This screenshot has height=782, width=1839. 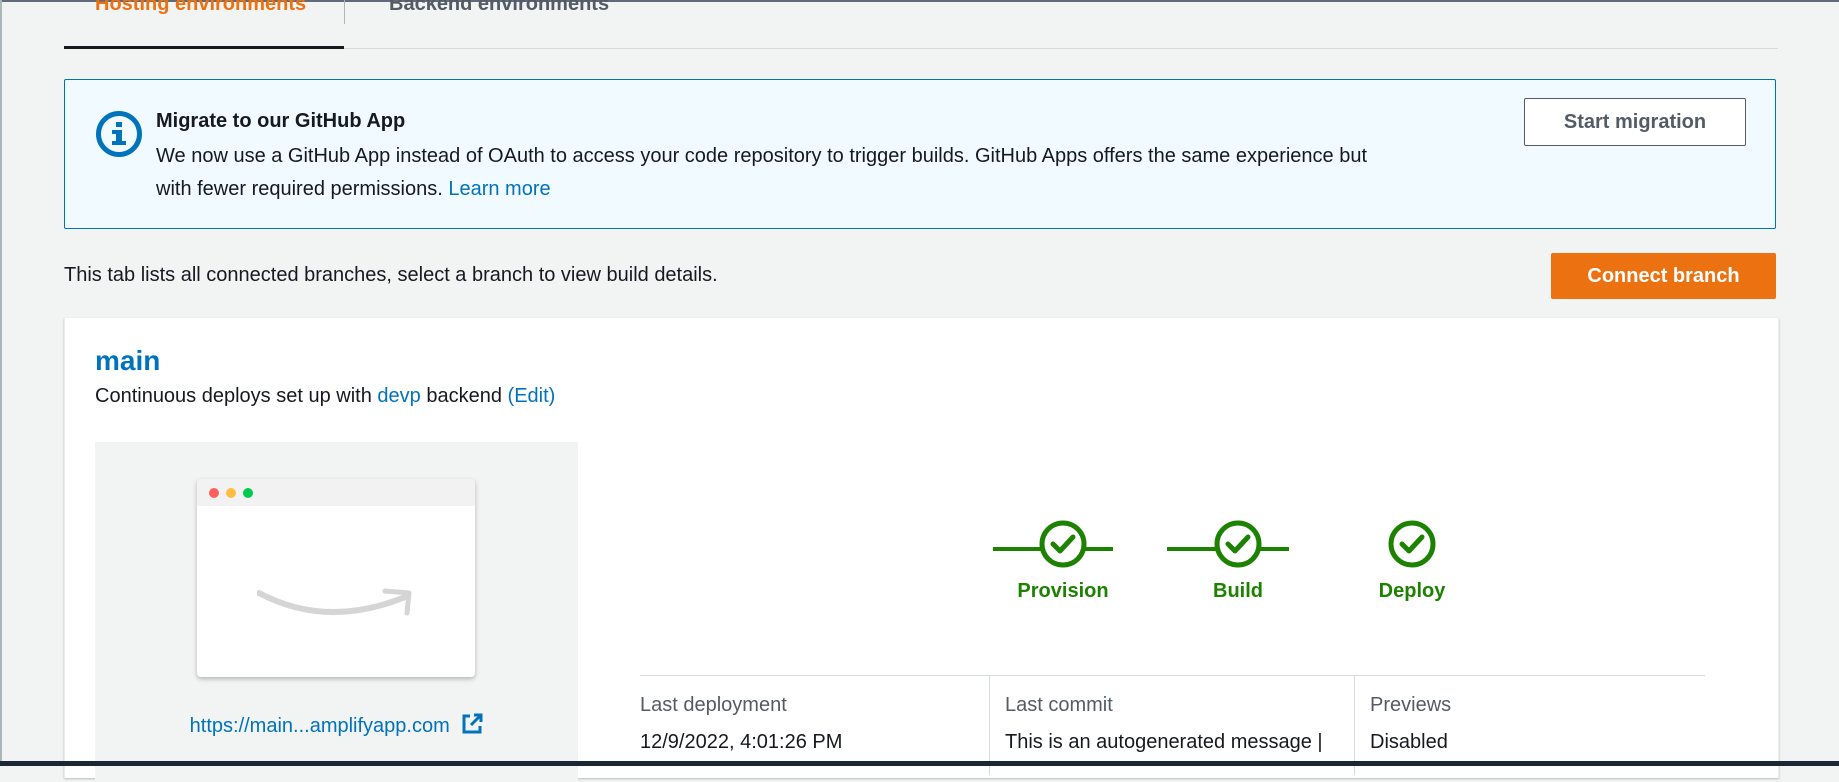 I want to click on tab-backend-environments: Backend environments, so click(x=506, y=23).